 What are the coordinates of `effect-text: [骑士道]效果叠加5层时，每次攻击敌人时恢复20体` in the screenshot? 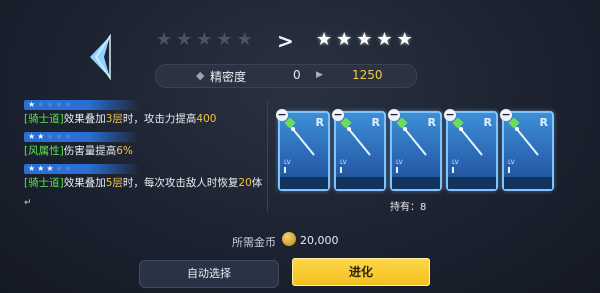 It's located at (144, 183).